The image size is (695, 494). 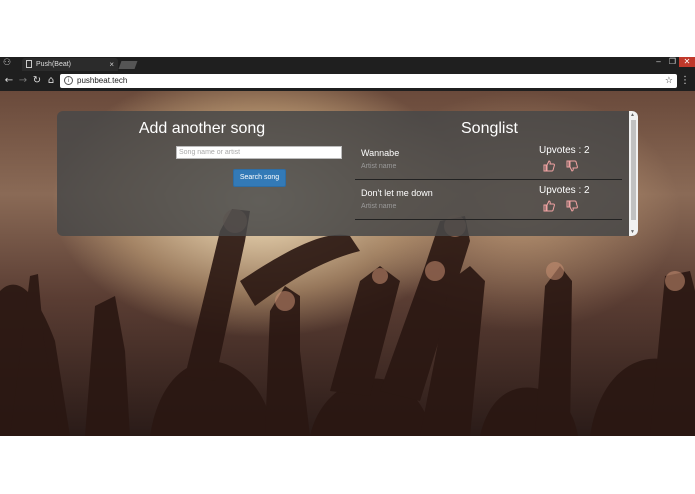 What do you see at coordinates (68, 80) in the screenshot?
I see `info-icon: i` at bounding box center [68, 80].